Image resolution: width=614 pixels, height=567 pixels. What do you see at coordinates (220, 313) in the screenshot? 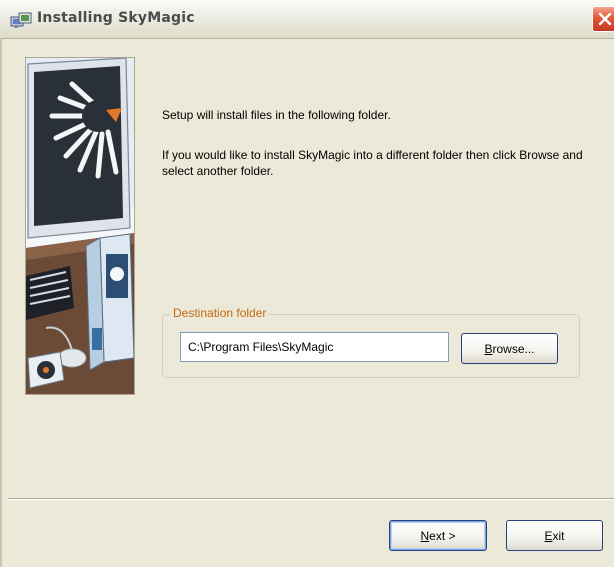
I see `destination-folder-label: Destination folder` at bounding box center [220, 313].